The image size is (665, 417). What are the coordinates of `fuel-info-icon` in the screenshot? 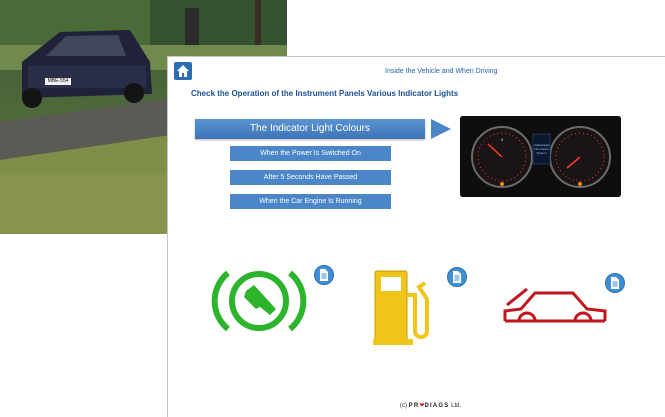 It's located at (457, 277).